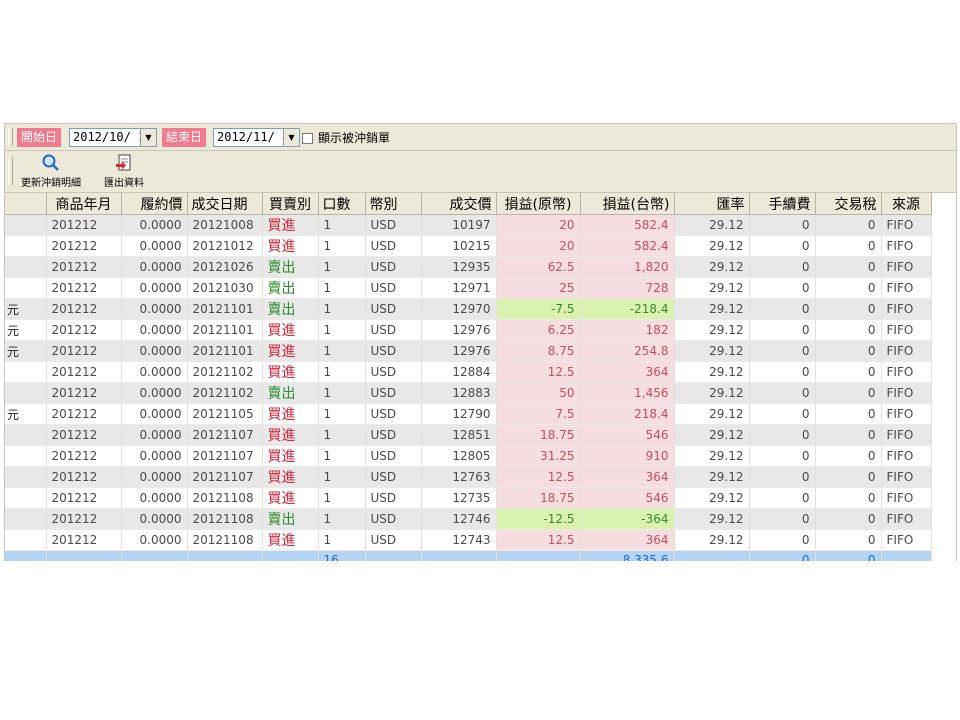 The width and height of the screenshot is (960, 720). Describe the element at coordinates (51, 163) in the screenshot. I see `magnifier-icon` at that location.